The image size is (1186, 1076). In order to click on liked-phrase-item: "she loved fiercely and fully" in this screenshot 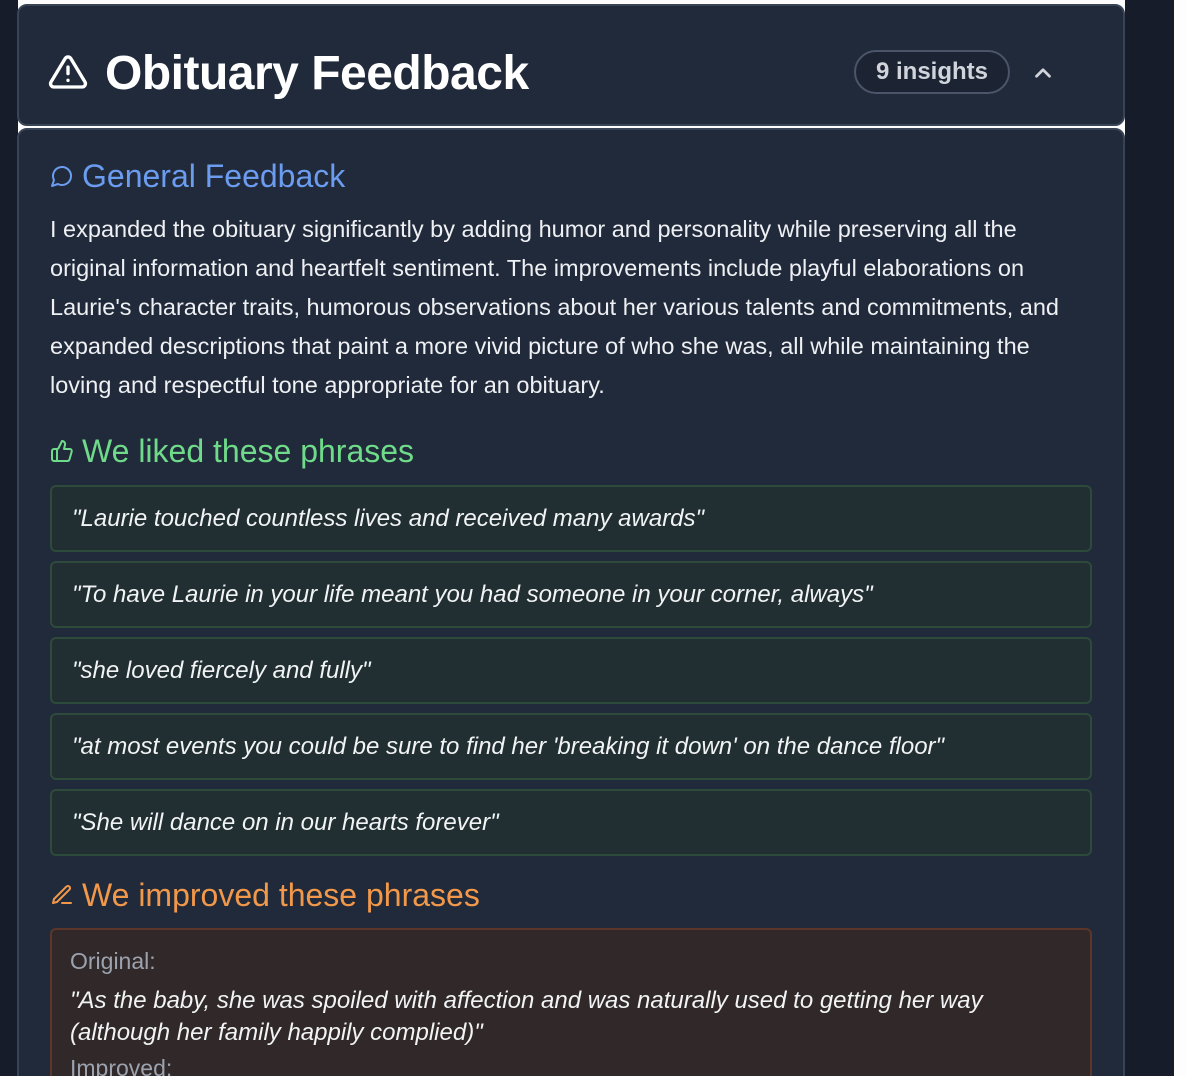, I will do `click(571, 670)`.